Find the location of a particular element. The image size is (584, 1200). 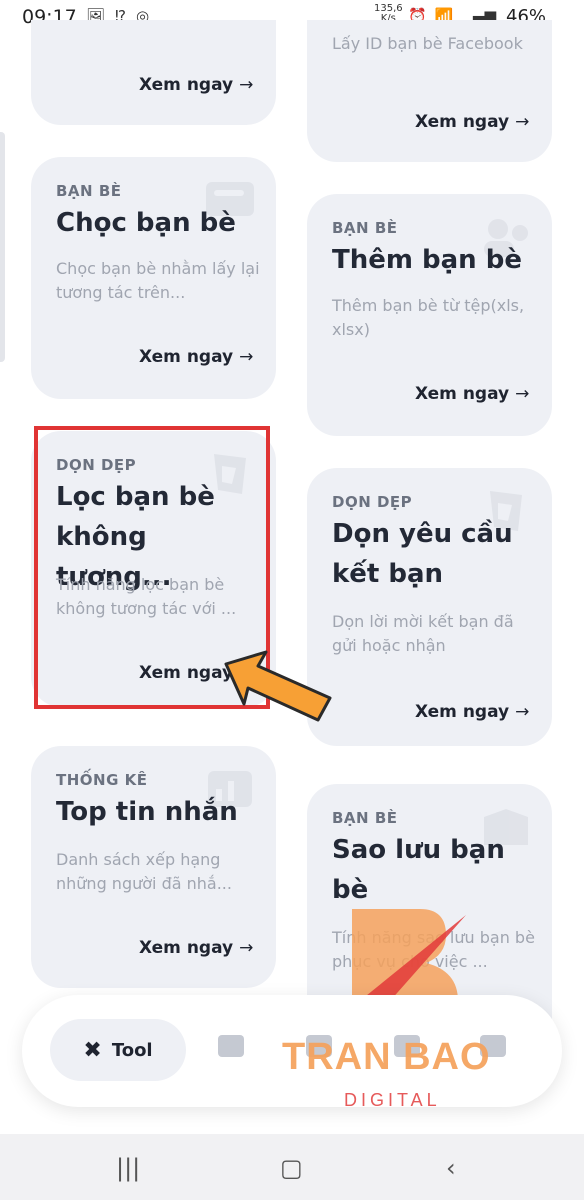

card-category: DỌN DẸP is located at coordinates (372, 502).